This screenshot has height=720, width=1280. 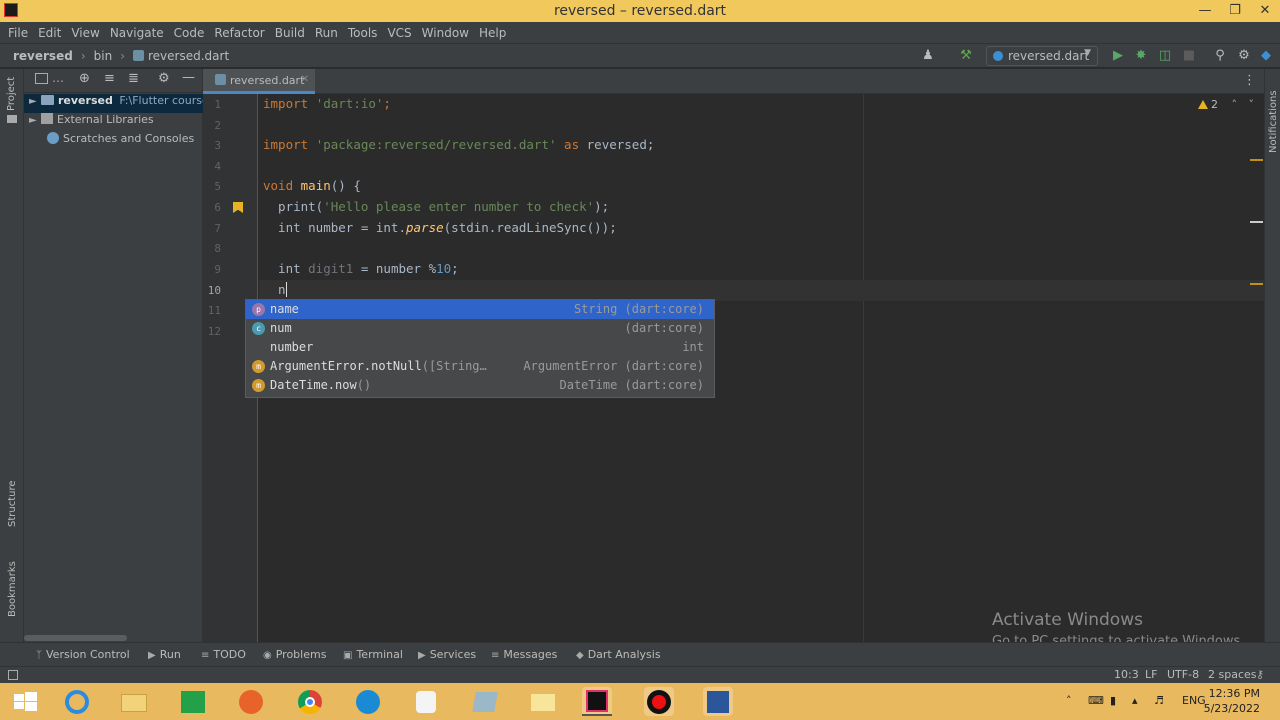 I want to click on warning-icon, so click(x=1203, y=104).